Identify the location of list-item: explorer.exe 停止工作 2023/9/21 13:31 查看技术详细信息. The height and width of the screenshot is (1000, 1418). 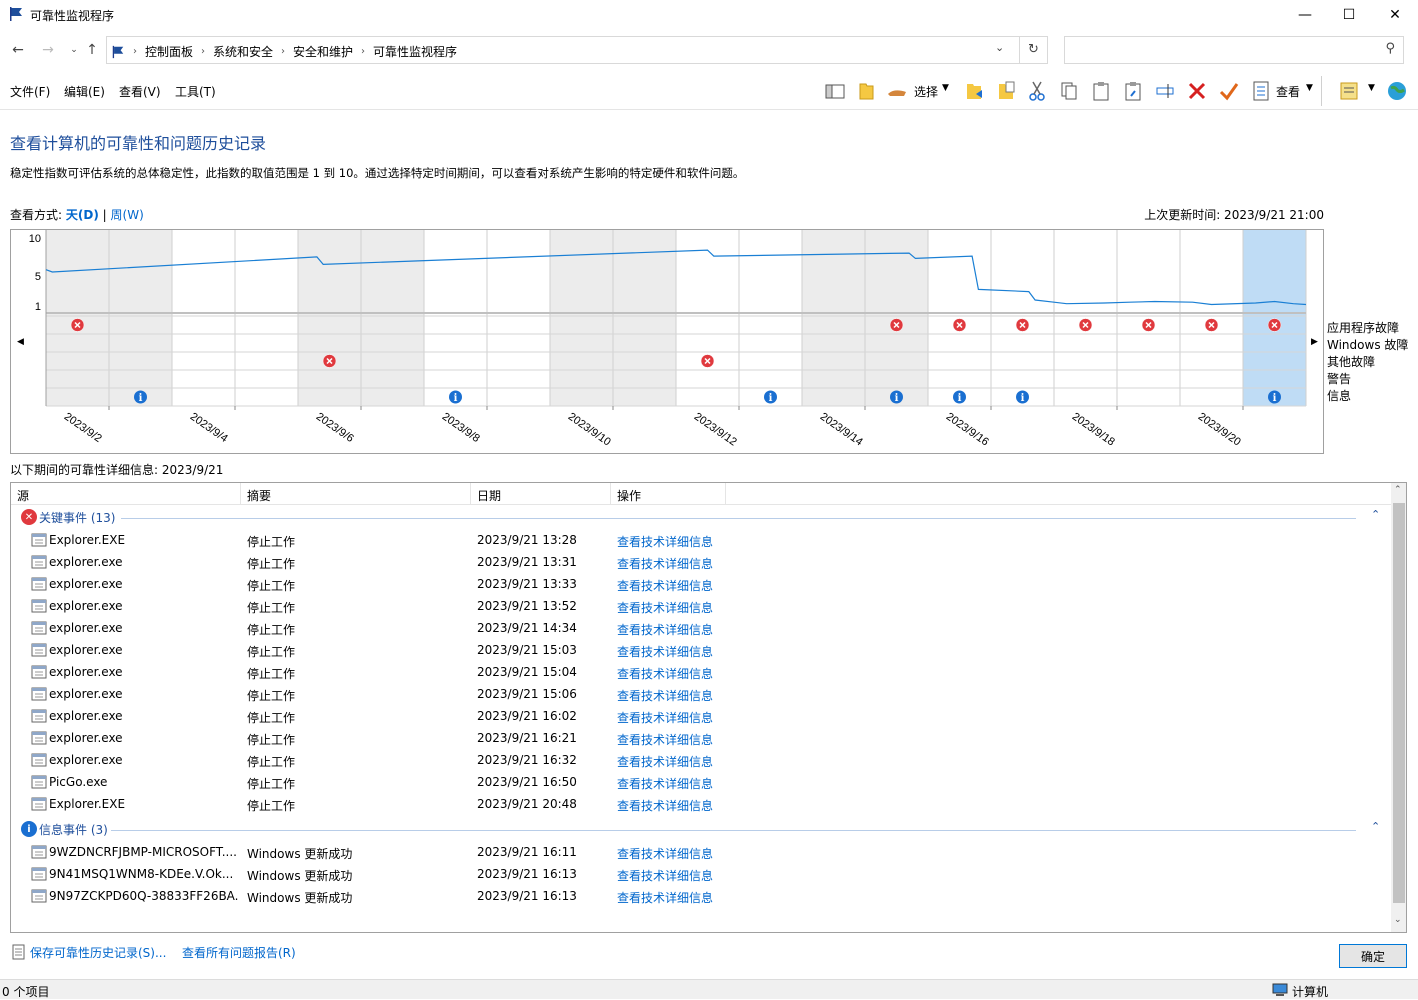
(701, 562).